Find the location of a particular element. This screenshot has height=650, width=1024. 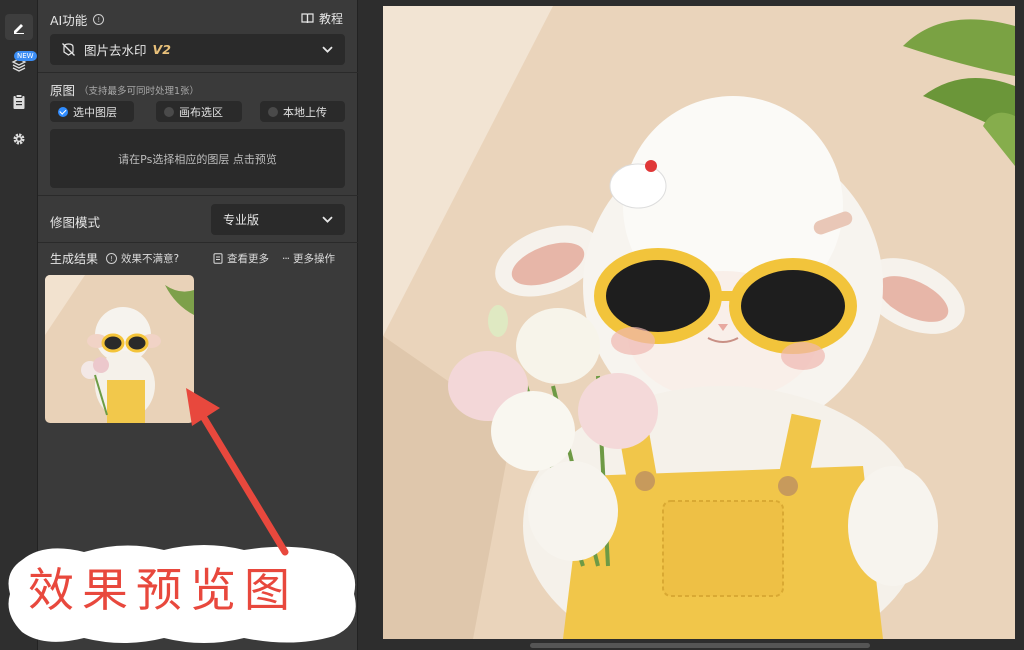

more-dots-icon: ··· is located at coordinates (286, 258).